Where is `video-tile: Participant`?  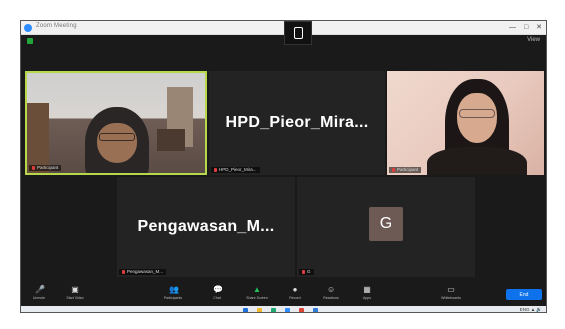
video-tile: Participant is located at coordinates (465, 123).